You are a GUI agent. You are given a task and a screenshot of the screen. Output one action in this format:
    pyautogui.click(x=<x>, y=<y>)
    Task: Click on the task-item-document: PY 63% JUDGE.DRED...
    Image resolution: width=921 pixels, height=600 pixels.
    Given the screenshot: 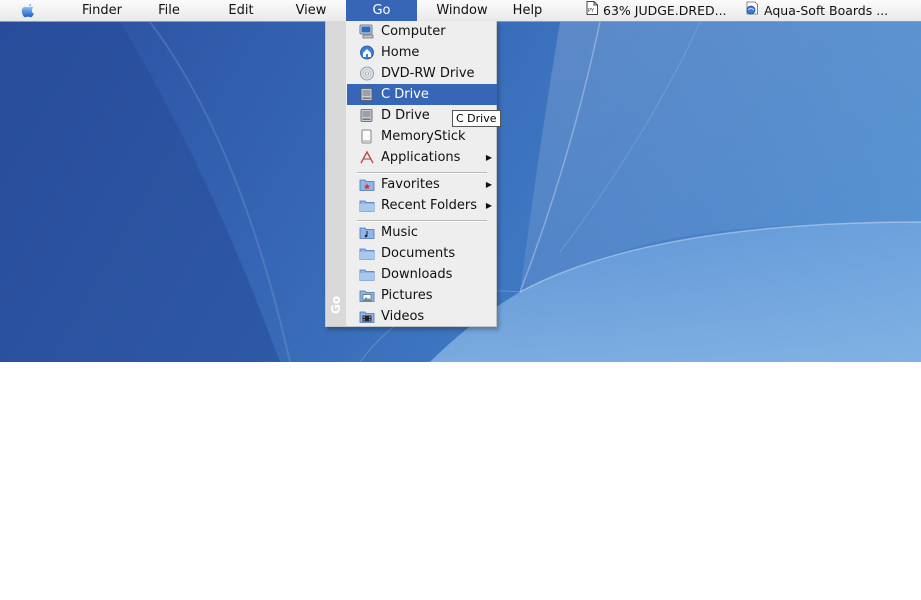 What is the action you would take?
    pyautogui.click(x=656, y=10)
    